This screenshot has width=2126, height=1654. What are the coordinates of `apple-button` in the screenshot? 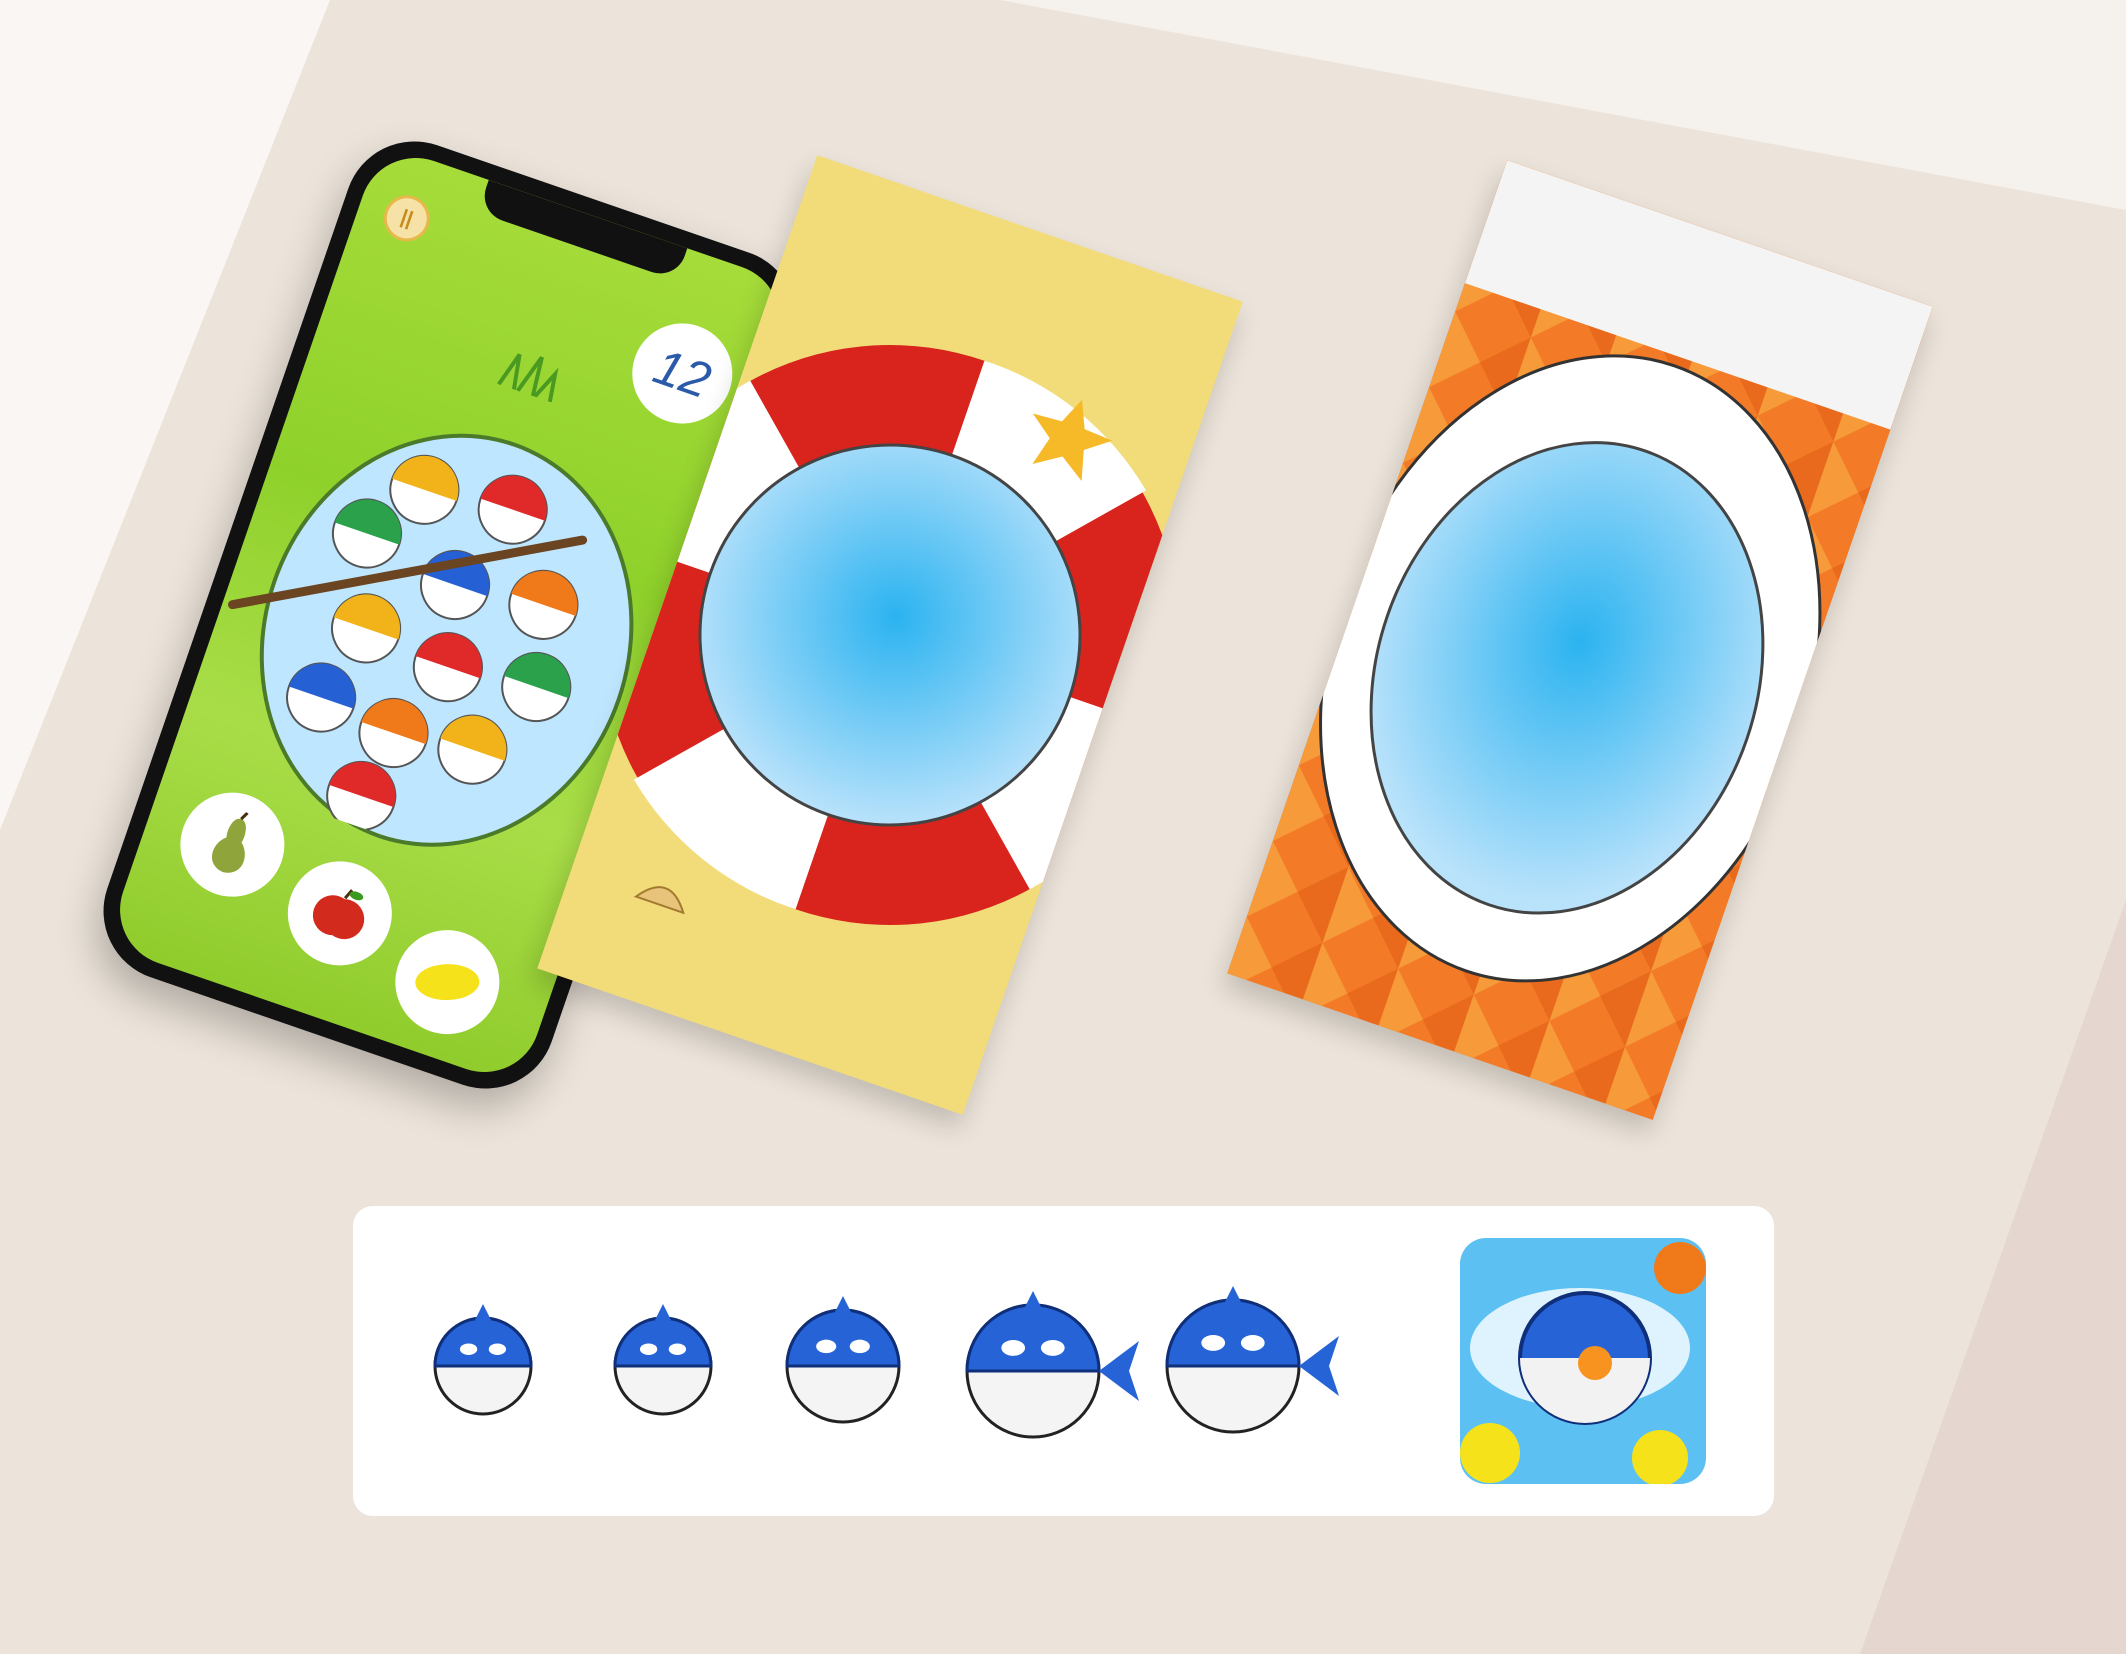 It's located at (339, 913).